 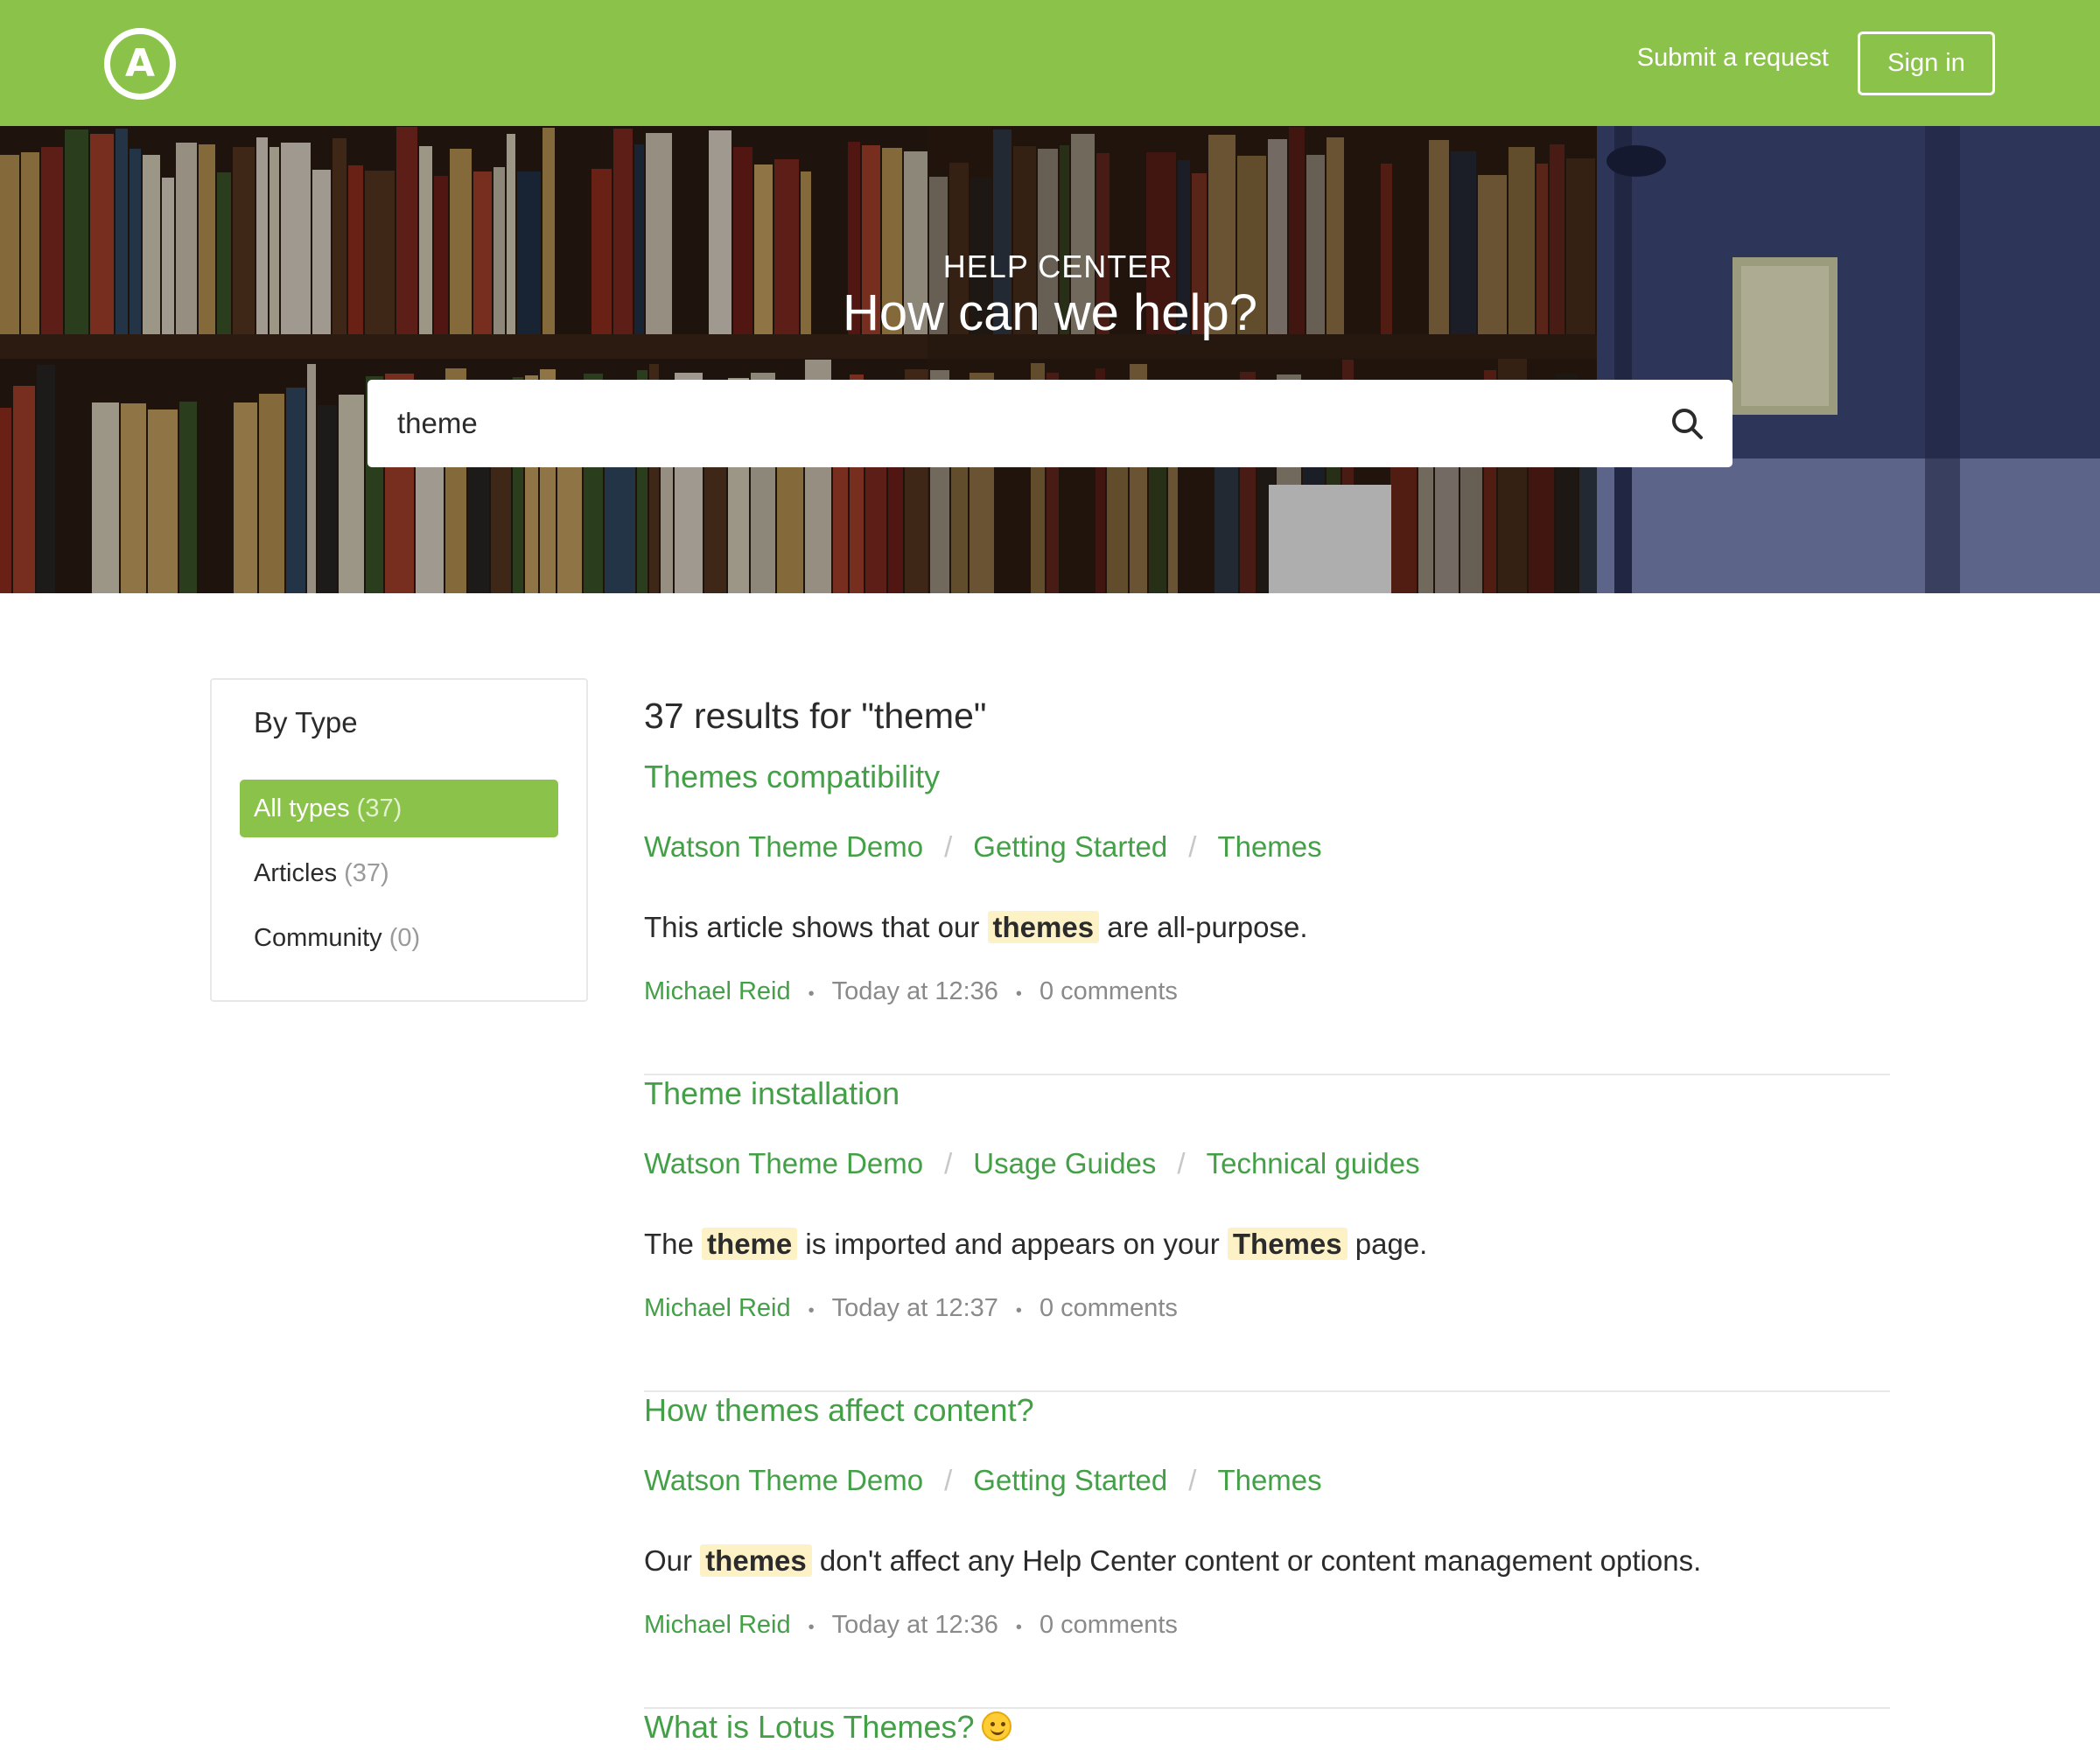 What do you see at coordinates (306, 722) in the screenshot?
I see `filter-panel-title: By Type` at bounding box center [306, 722].